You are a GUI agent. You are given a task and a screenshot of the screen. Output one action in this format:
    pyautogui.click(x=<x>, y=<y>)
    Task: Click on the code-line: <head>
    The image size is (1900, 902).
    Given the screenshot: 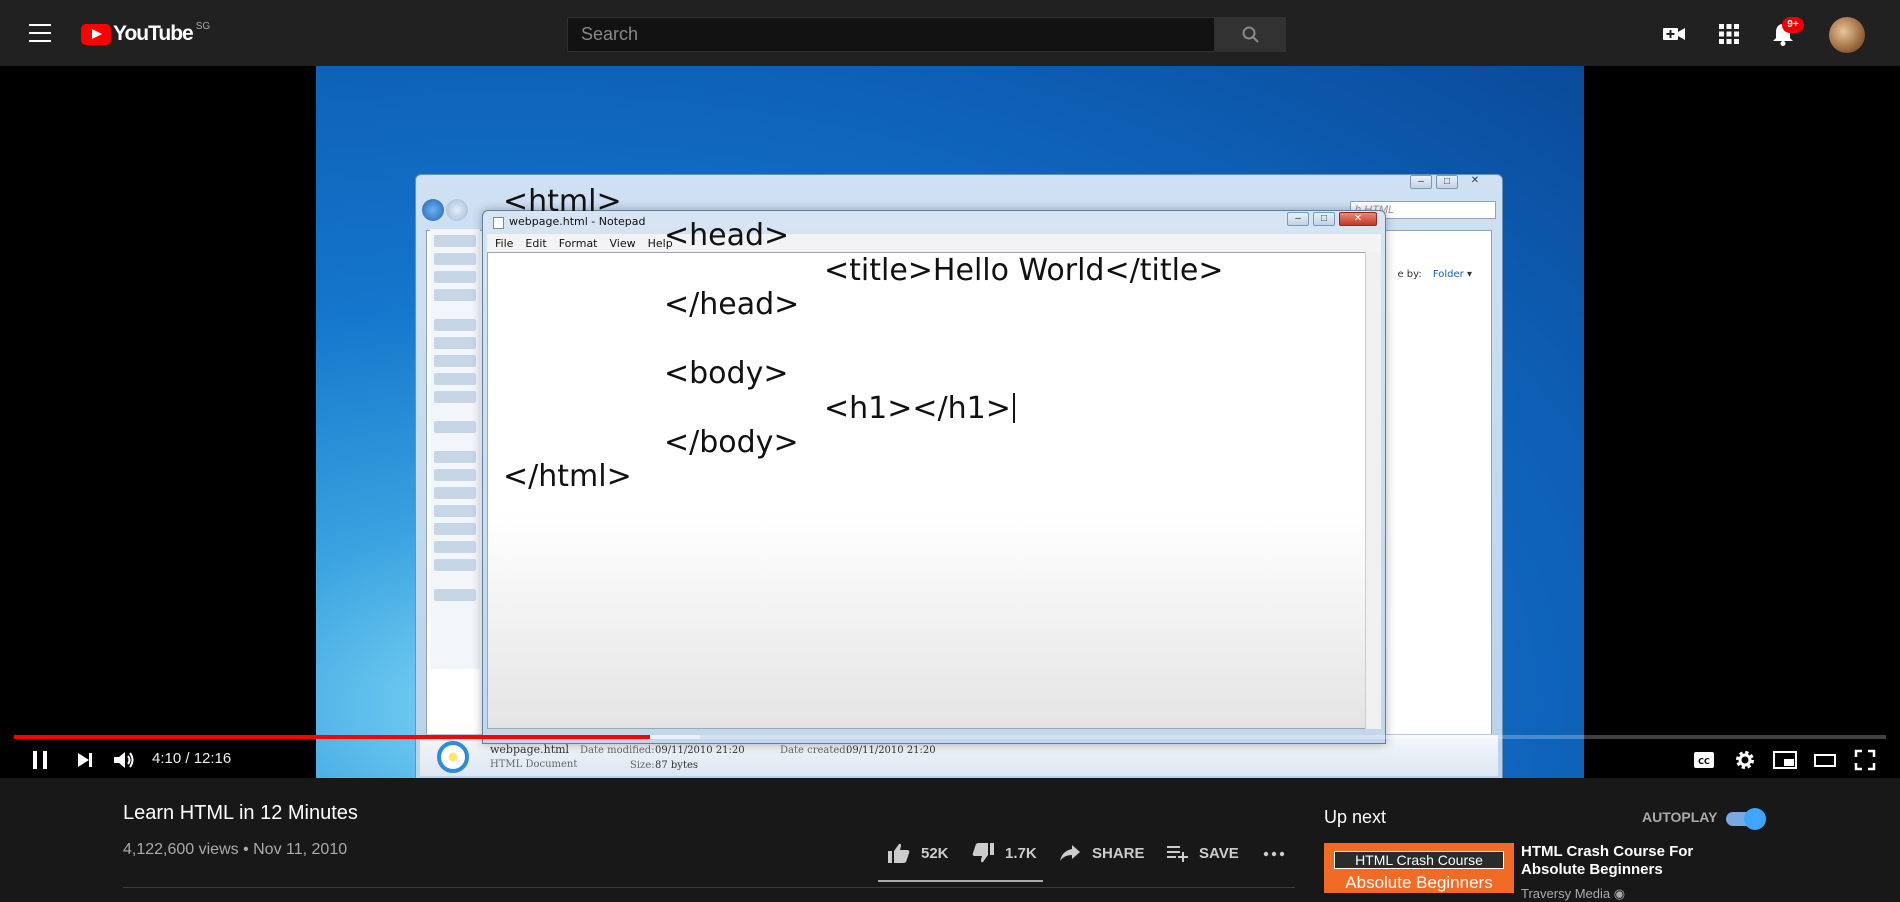 What is the action you would take?
    pyautogui.click(x=727, y=235)
    